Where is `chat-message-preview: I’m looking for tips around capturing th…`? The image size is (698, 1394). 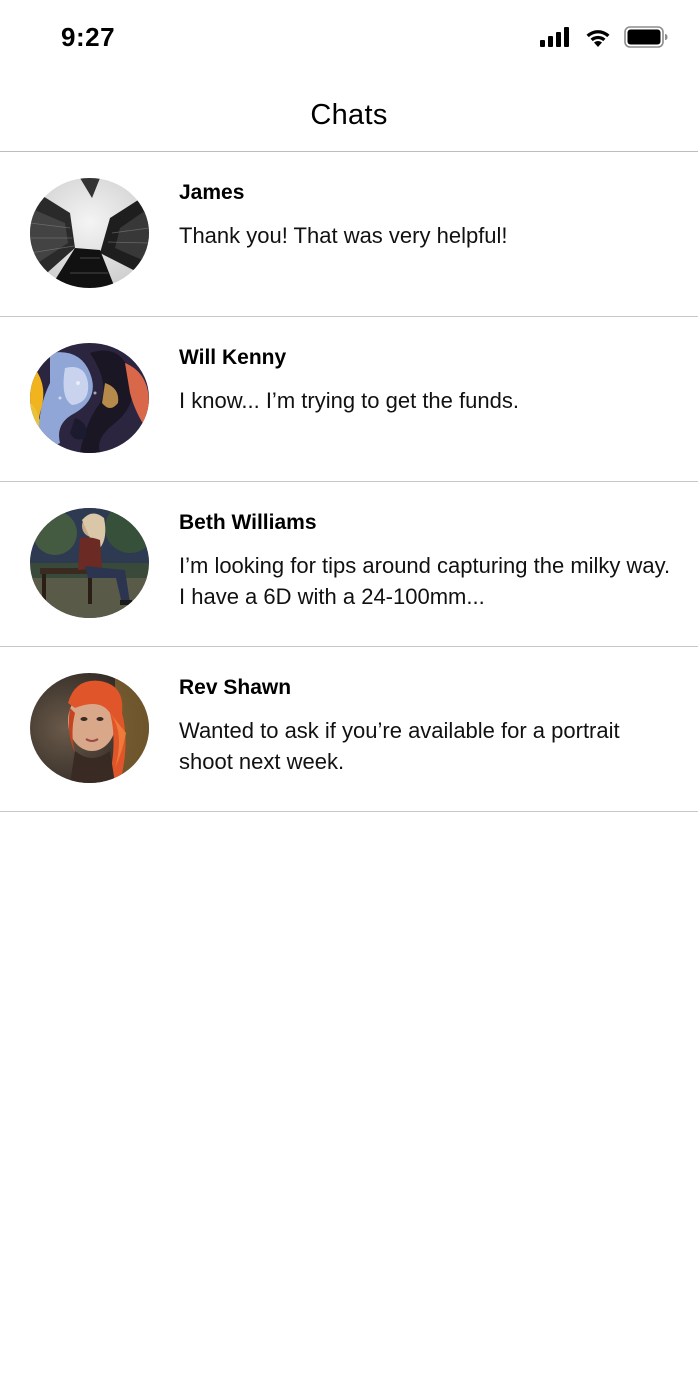 chat-message-preview: I’m looking for tips around capturing th… is located at coordinates (425, 581).